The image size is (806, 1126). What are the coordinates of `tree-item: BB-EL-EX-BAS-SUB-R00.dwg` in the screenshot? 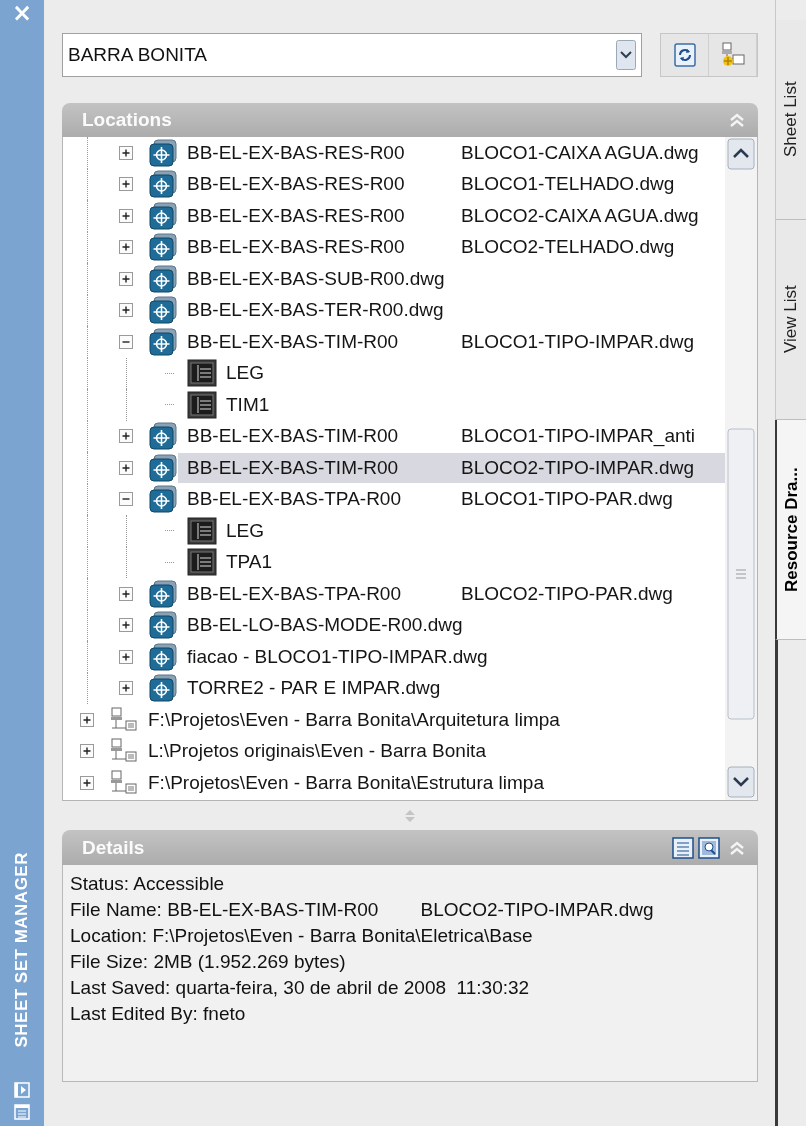 It's located at (451, 278).